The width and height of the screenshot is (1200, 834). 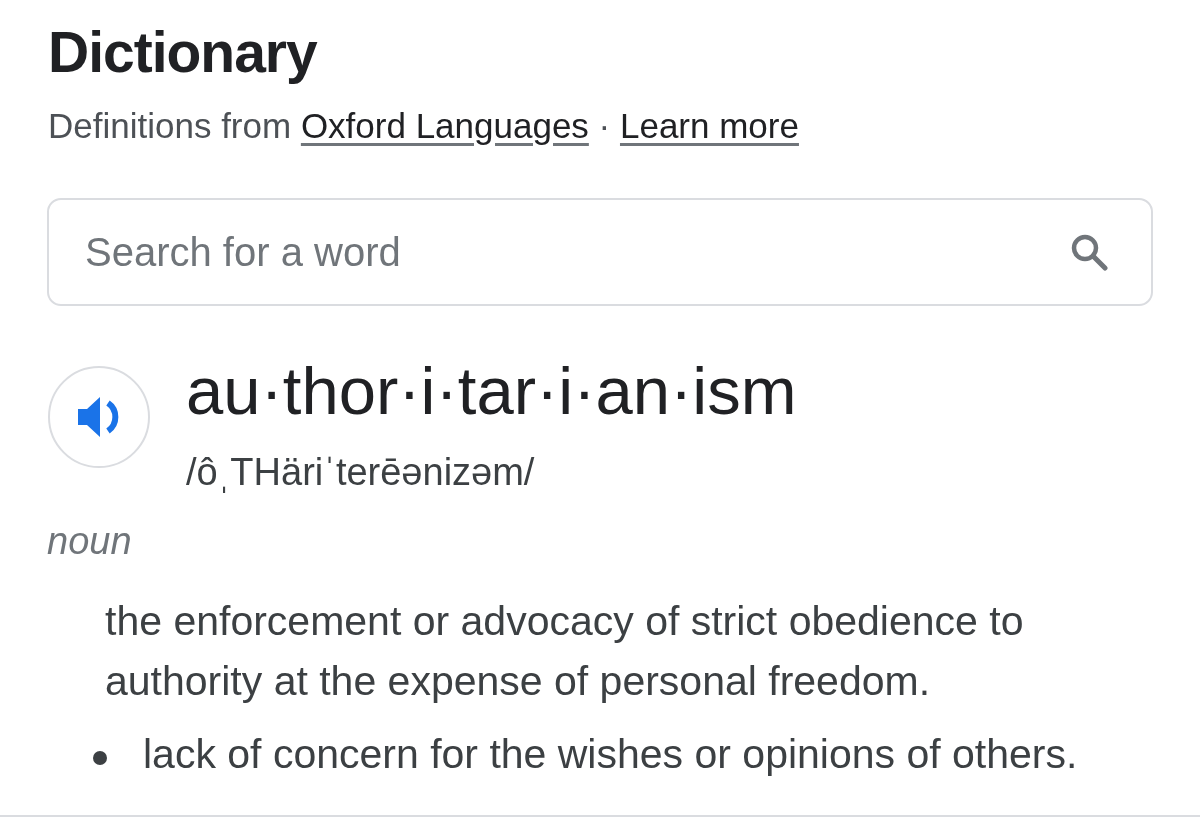 I want to click on definition-text: the enforcement or advocacy of strict obedience to authority at the expense of personal freedom., so click(x=565, y=651).